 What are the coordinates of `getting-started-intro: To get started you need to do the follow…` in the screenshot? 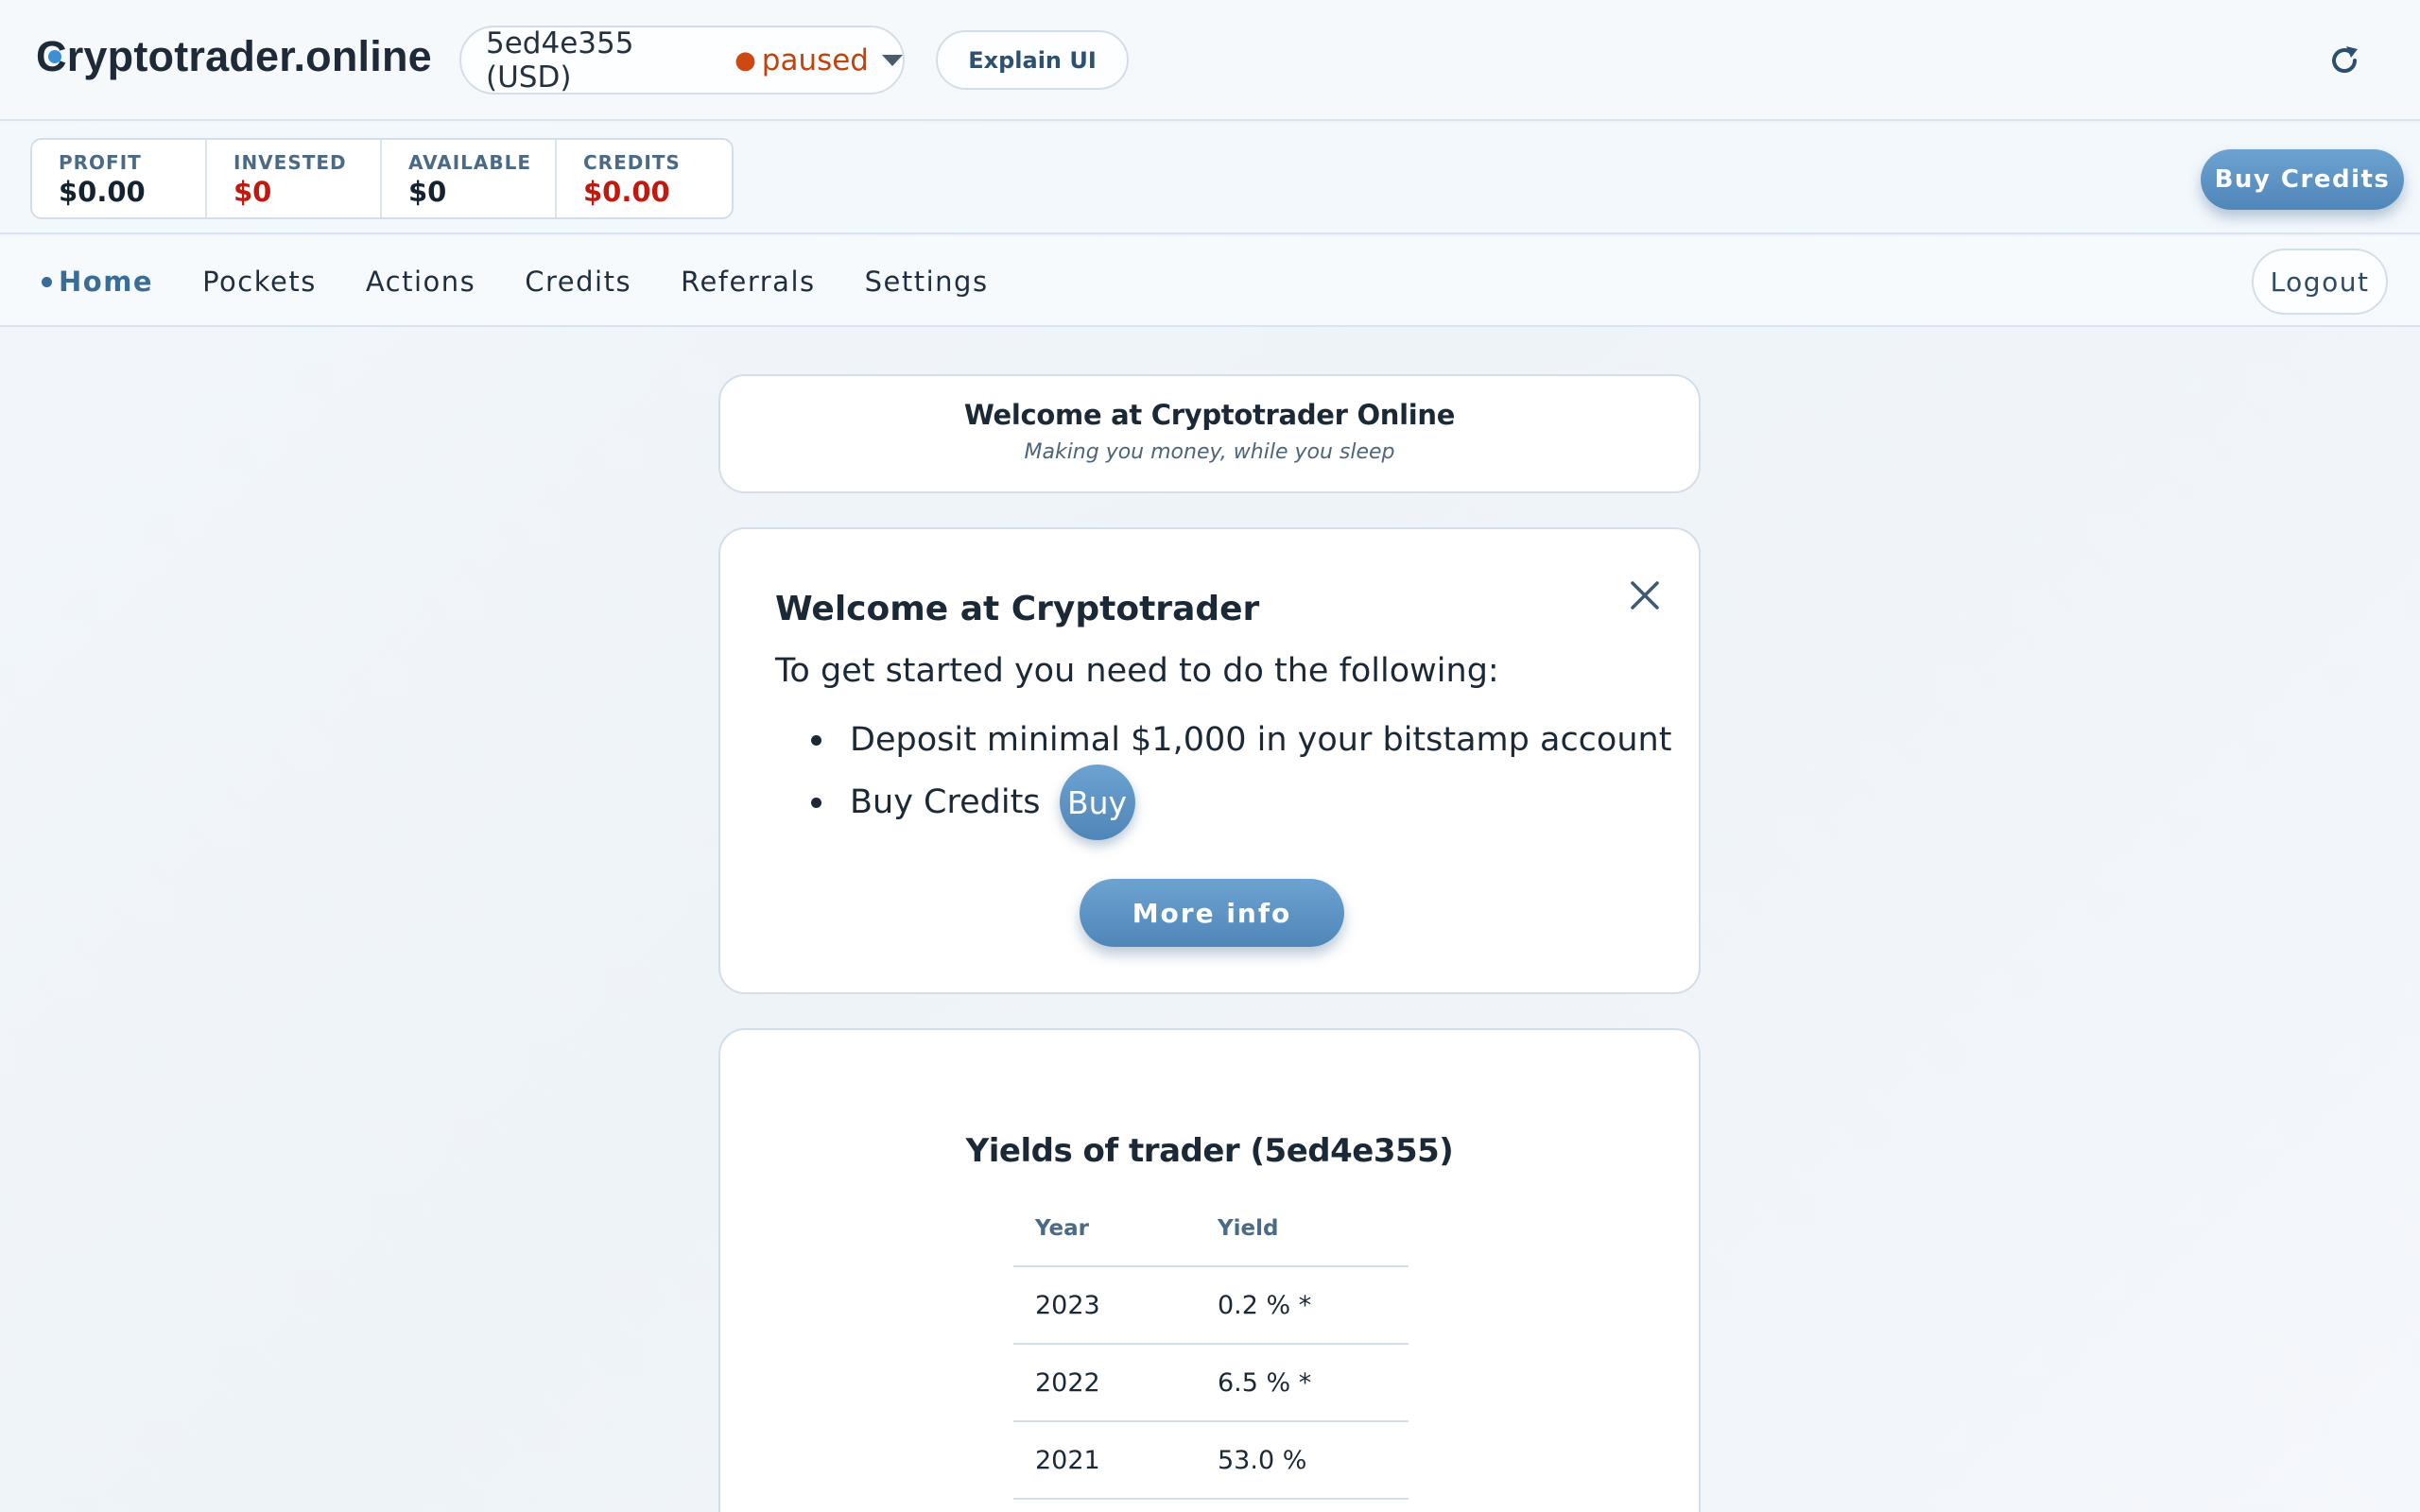 It's located at (1137, 671).